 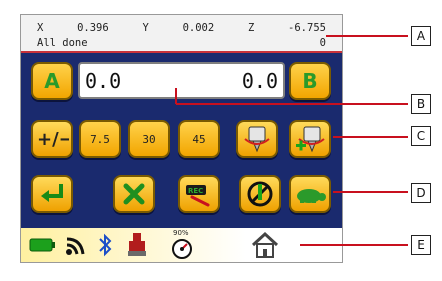 I want to click on angle-button-1-label: 7.5, so click(x=100, y=139).